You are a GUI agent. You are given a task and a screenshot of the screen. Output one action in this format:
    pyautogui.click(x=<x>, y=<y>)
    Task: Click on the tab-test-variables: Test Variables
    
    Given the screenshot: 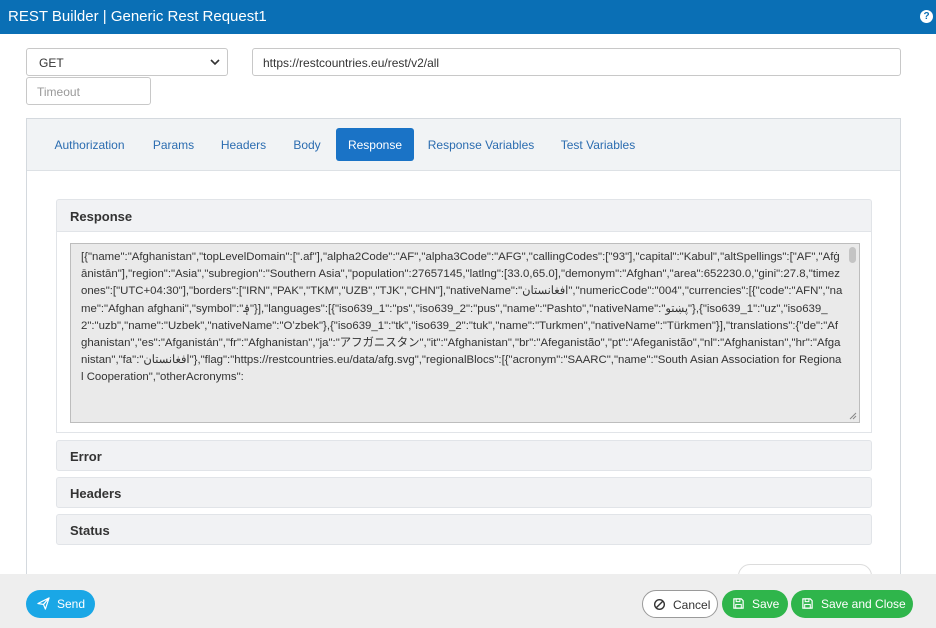 What is the action you would take?
    pyautogui.click(x=598, y=144)
    